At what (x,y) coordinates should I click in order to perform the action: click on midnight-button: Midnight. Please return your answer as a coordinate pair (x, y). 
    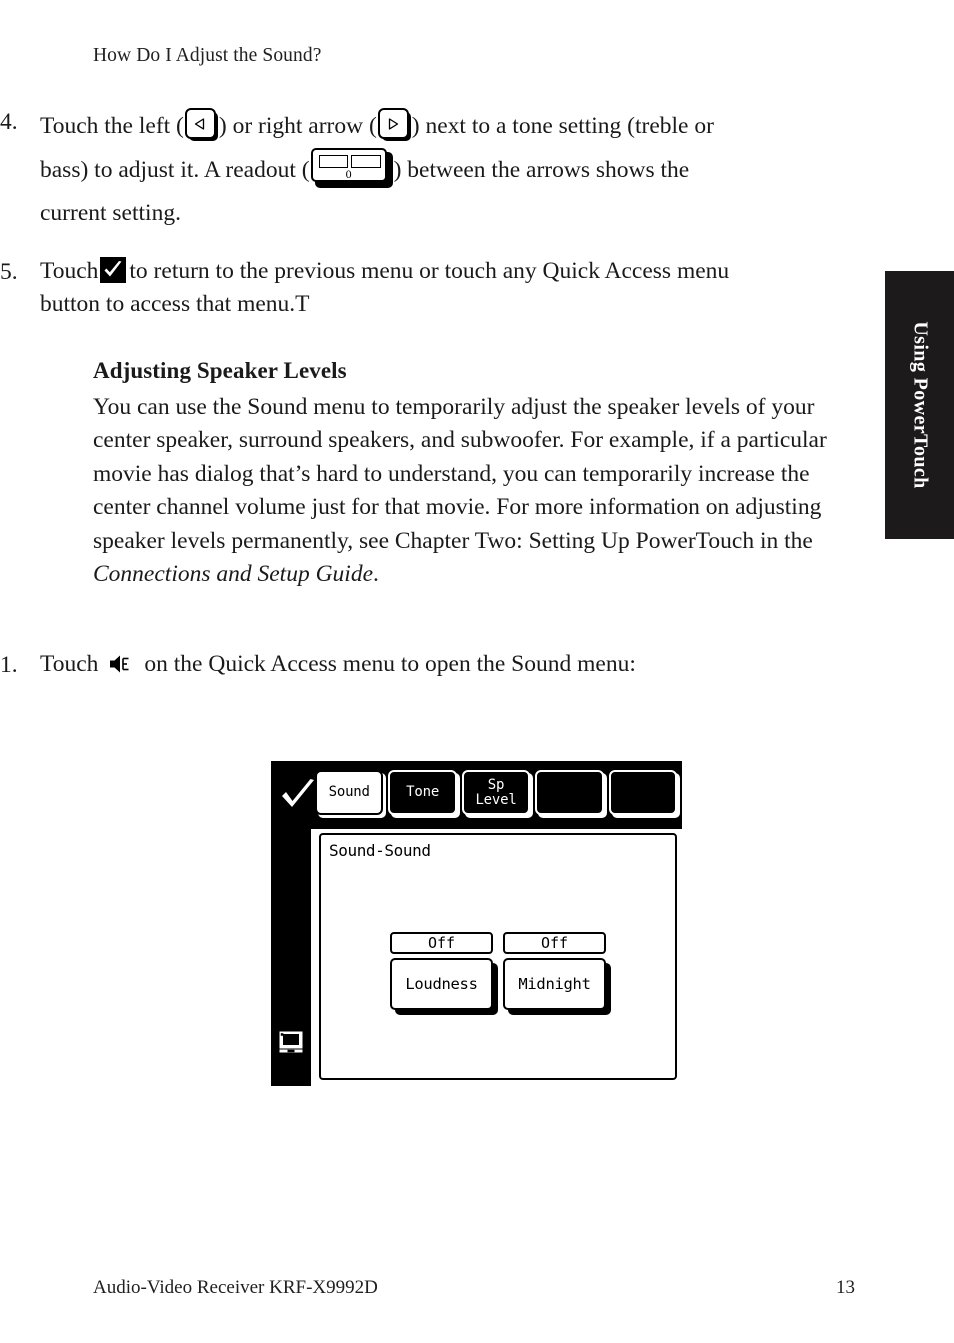
    Looking at the image, I should click on (557, 986).